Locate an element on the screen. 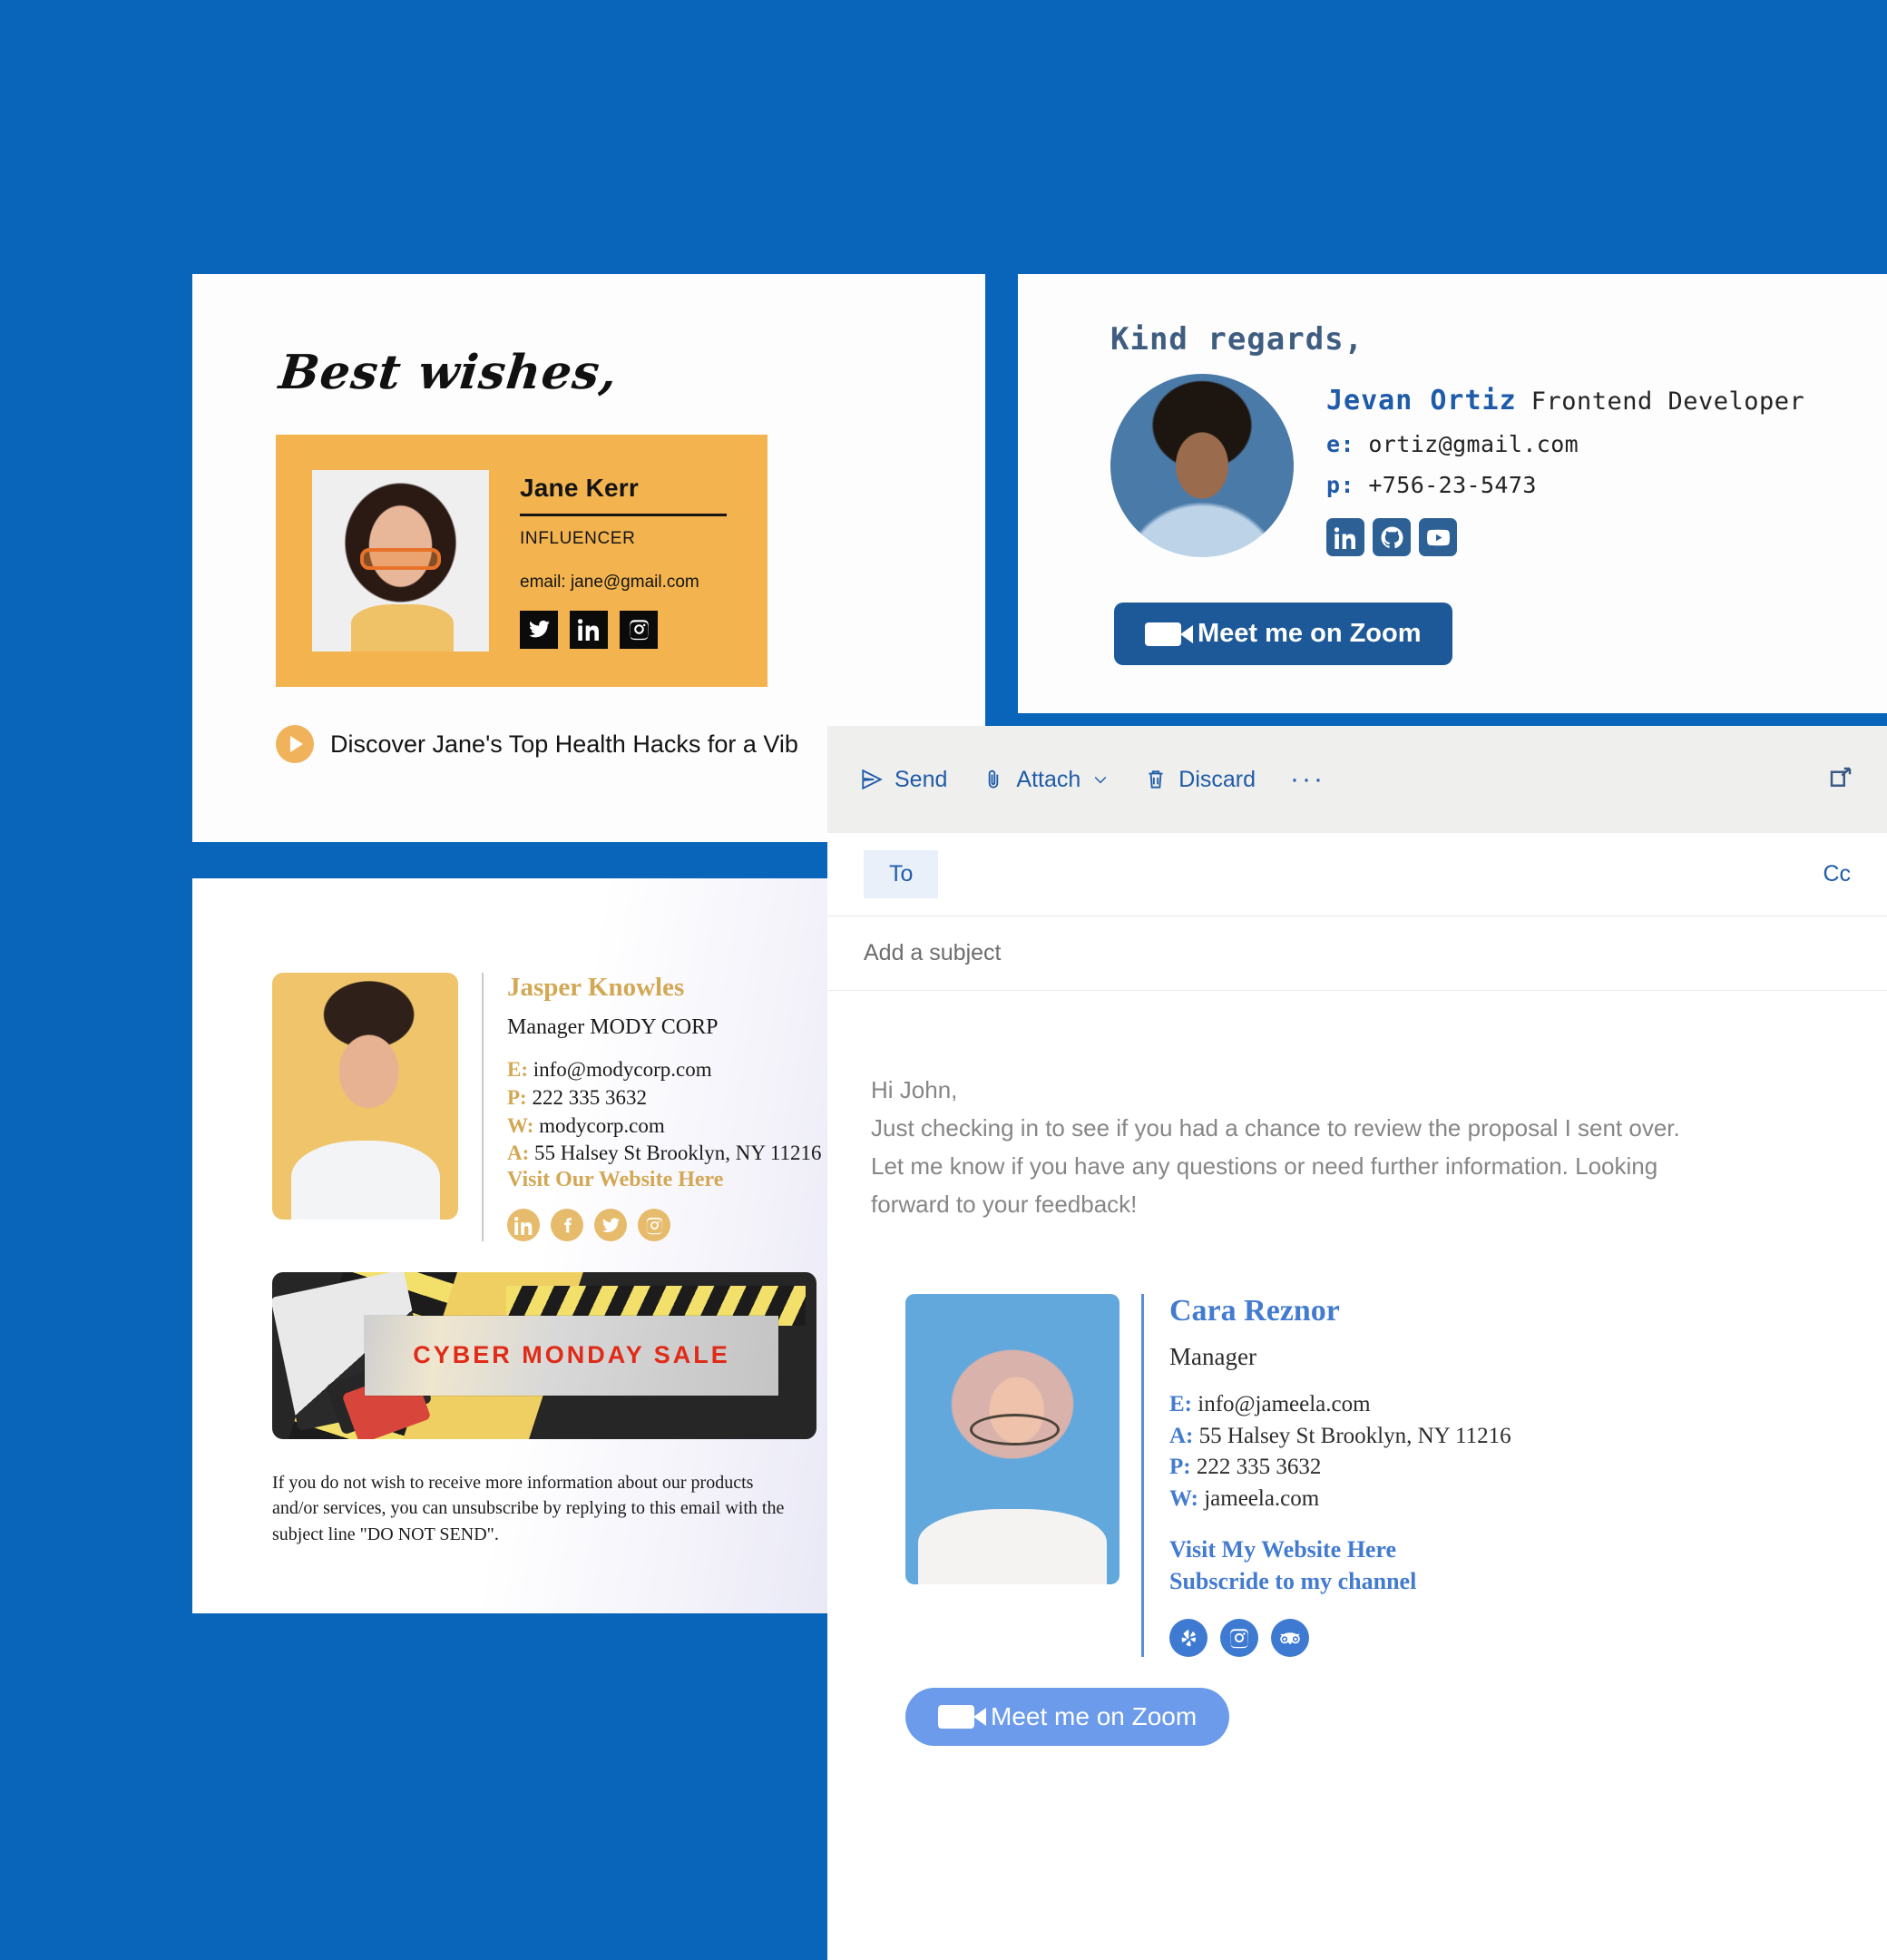 Image resolution: width=1887 pixels, height=1960 pixels. to-field-row: To Cc is located at coordinates (1357, 874).